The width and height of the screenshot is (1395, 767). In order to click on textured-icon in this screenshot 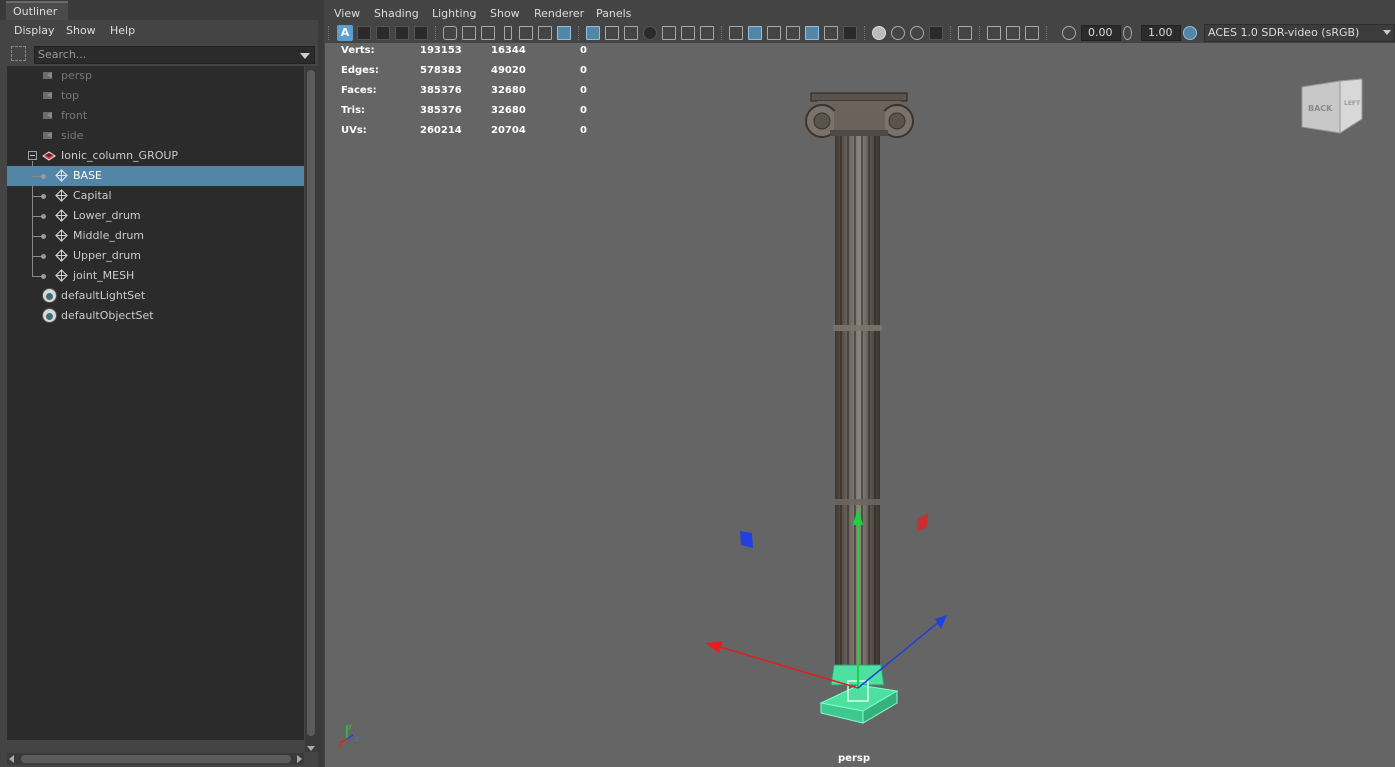, I will do `click(812, 33)`.